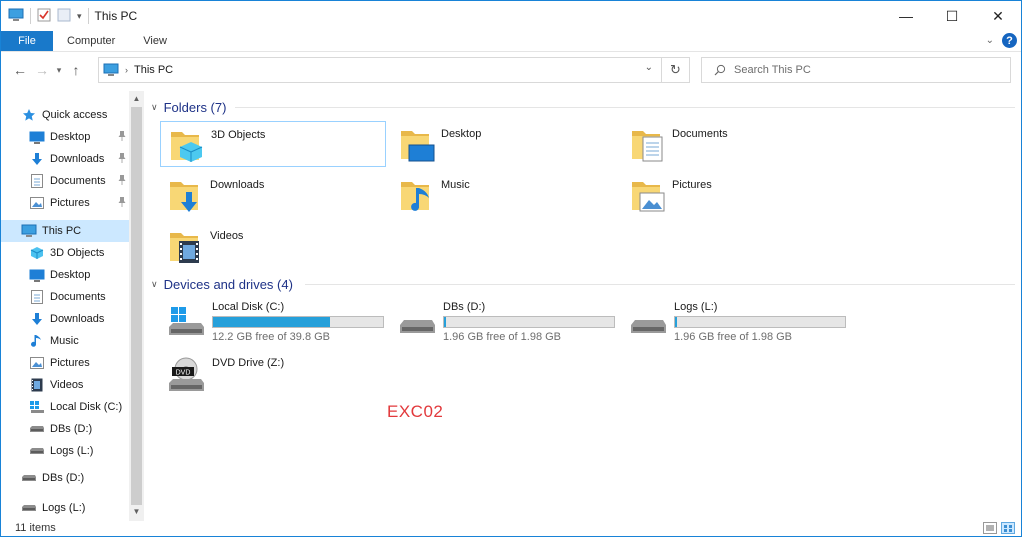 The image size is (1022, 537). I want to click on scroll-up-arrow-icon: ▲, so click(136, 98).